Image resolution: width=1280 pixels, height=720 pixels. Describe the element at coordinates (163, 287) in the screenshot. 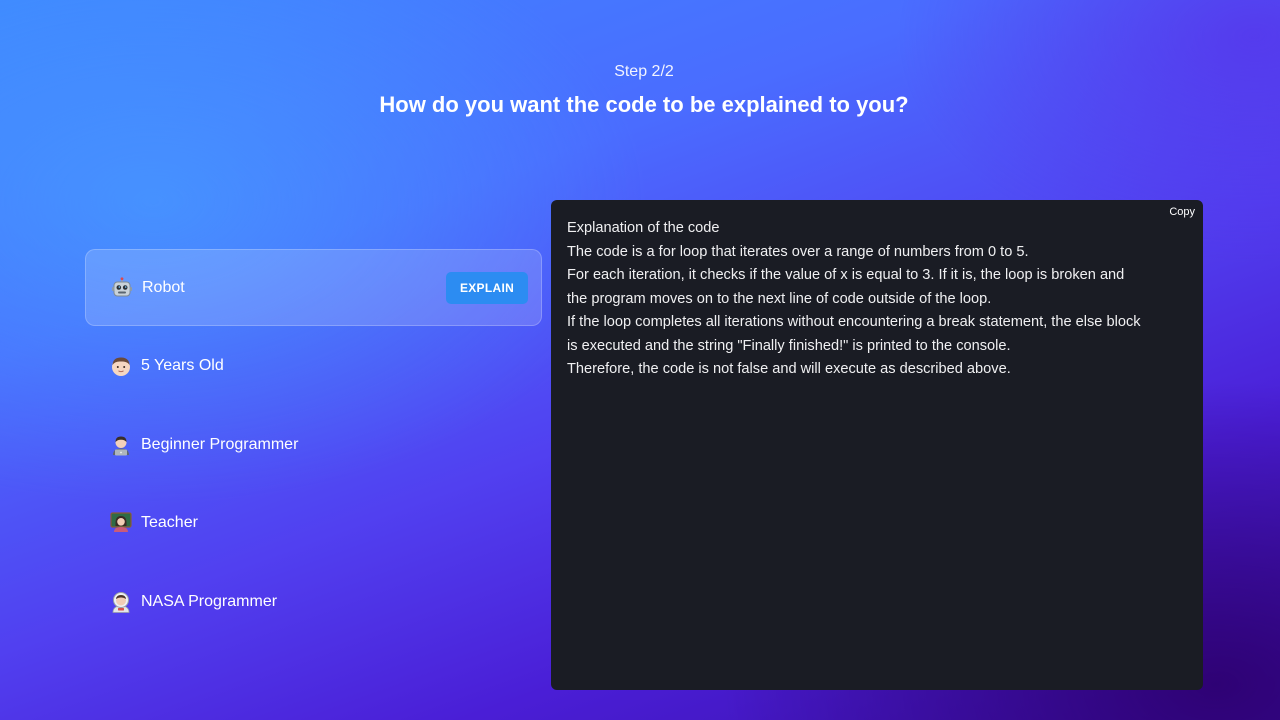

I see `option-label: Robot` at that location.